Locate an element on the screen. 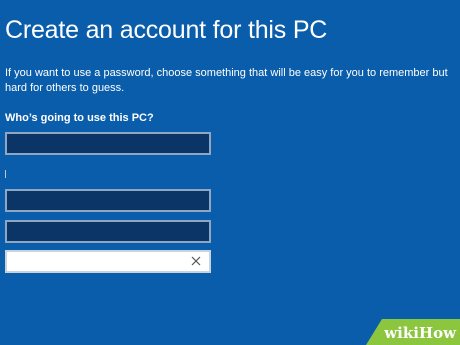  username-field is located at coordinates (108, 143).